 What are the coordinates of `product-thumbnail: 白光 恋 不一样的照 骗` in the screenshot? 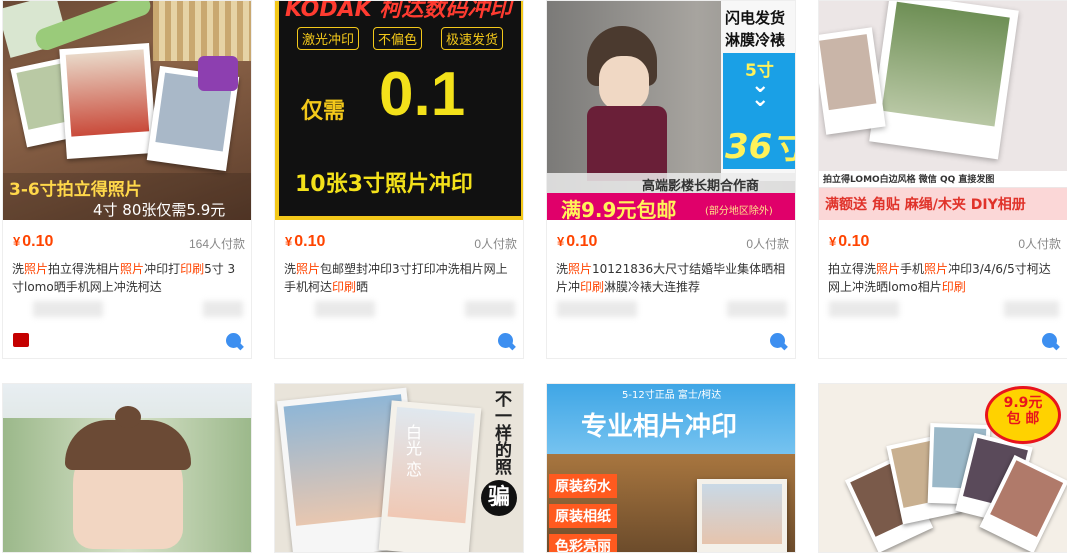 It's located at (399, 468).